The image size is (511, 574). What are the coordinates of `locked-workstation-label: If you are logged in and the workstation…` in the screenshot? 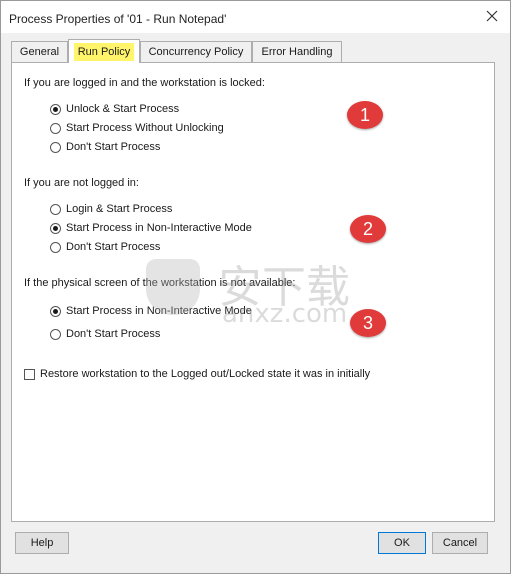 It's located at (144, 83).